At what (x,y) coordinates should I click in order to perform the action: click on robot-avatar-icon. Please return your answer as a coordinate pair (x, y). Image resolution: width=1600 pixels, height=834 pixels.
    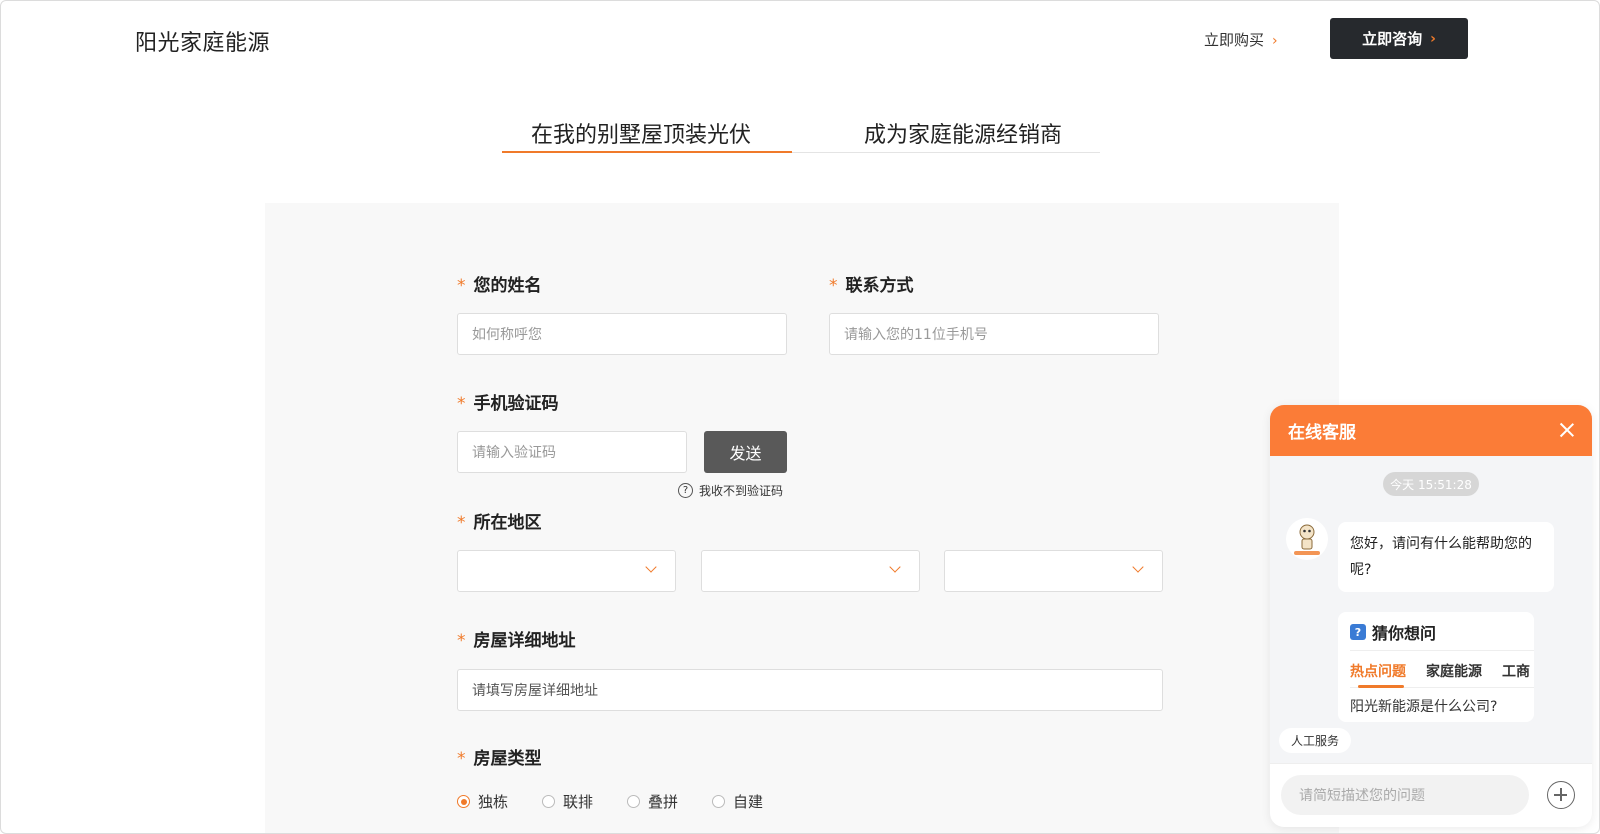
    Looking at the image, I should click on (1307, 539).